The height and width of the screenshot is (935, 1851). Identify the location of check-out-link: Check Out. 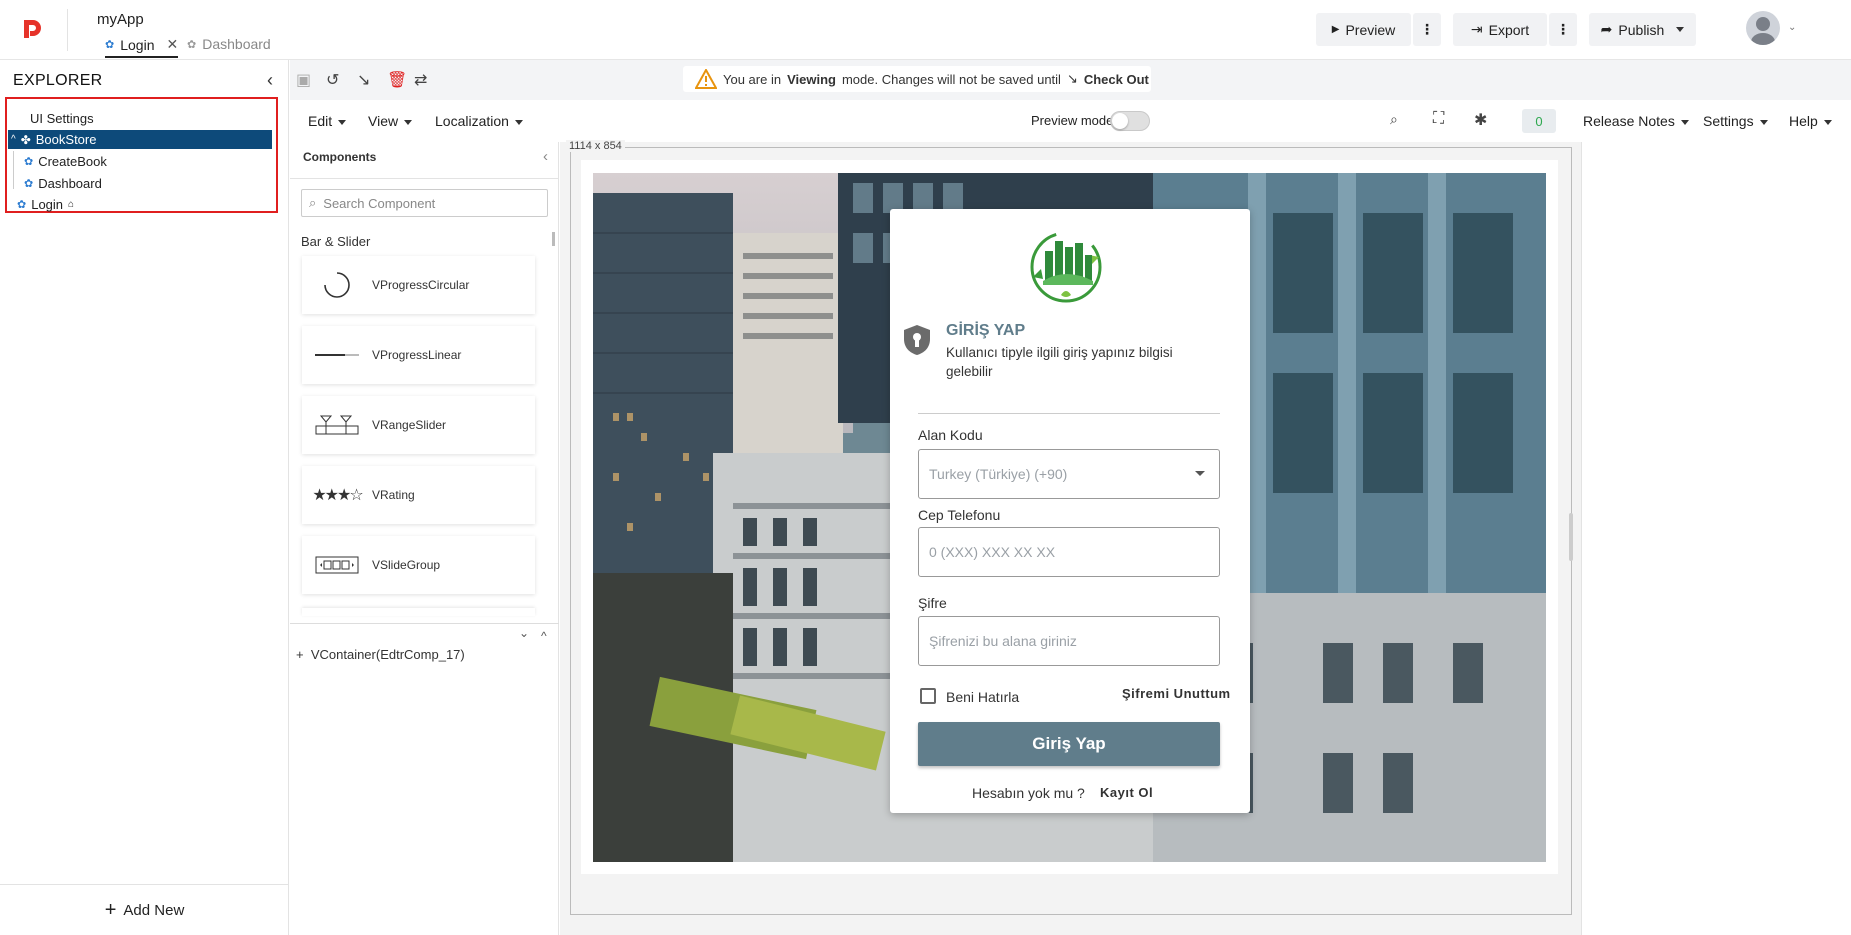
(1116, 79).